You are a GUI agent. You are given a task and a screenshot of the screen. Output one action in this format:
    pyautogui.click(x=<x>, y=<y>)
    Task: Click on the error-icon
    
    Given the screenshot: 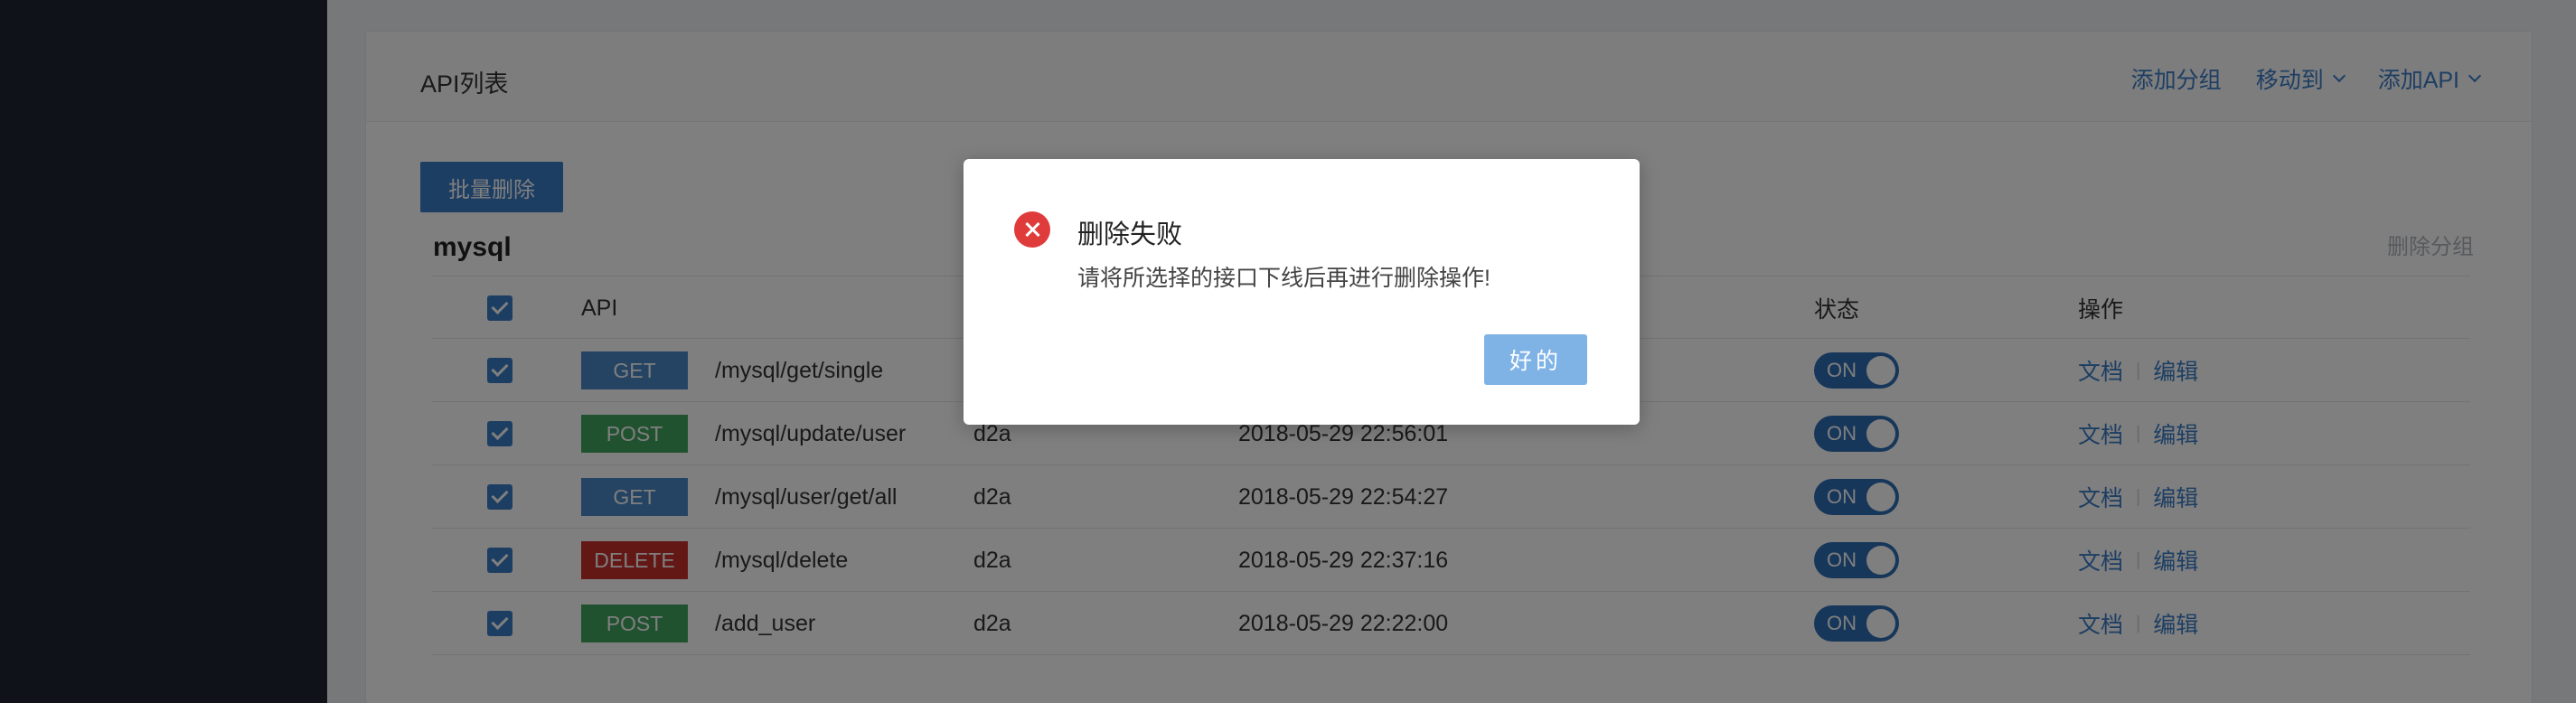 What is the action you would take?
    pyautogui.click(x=1032, y=229)
    